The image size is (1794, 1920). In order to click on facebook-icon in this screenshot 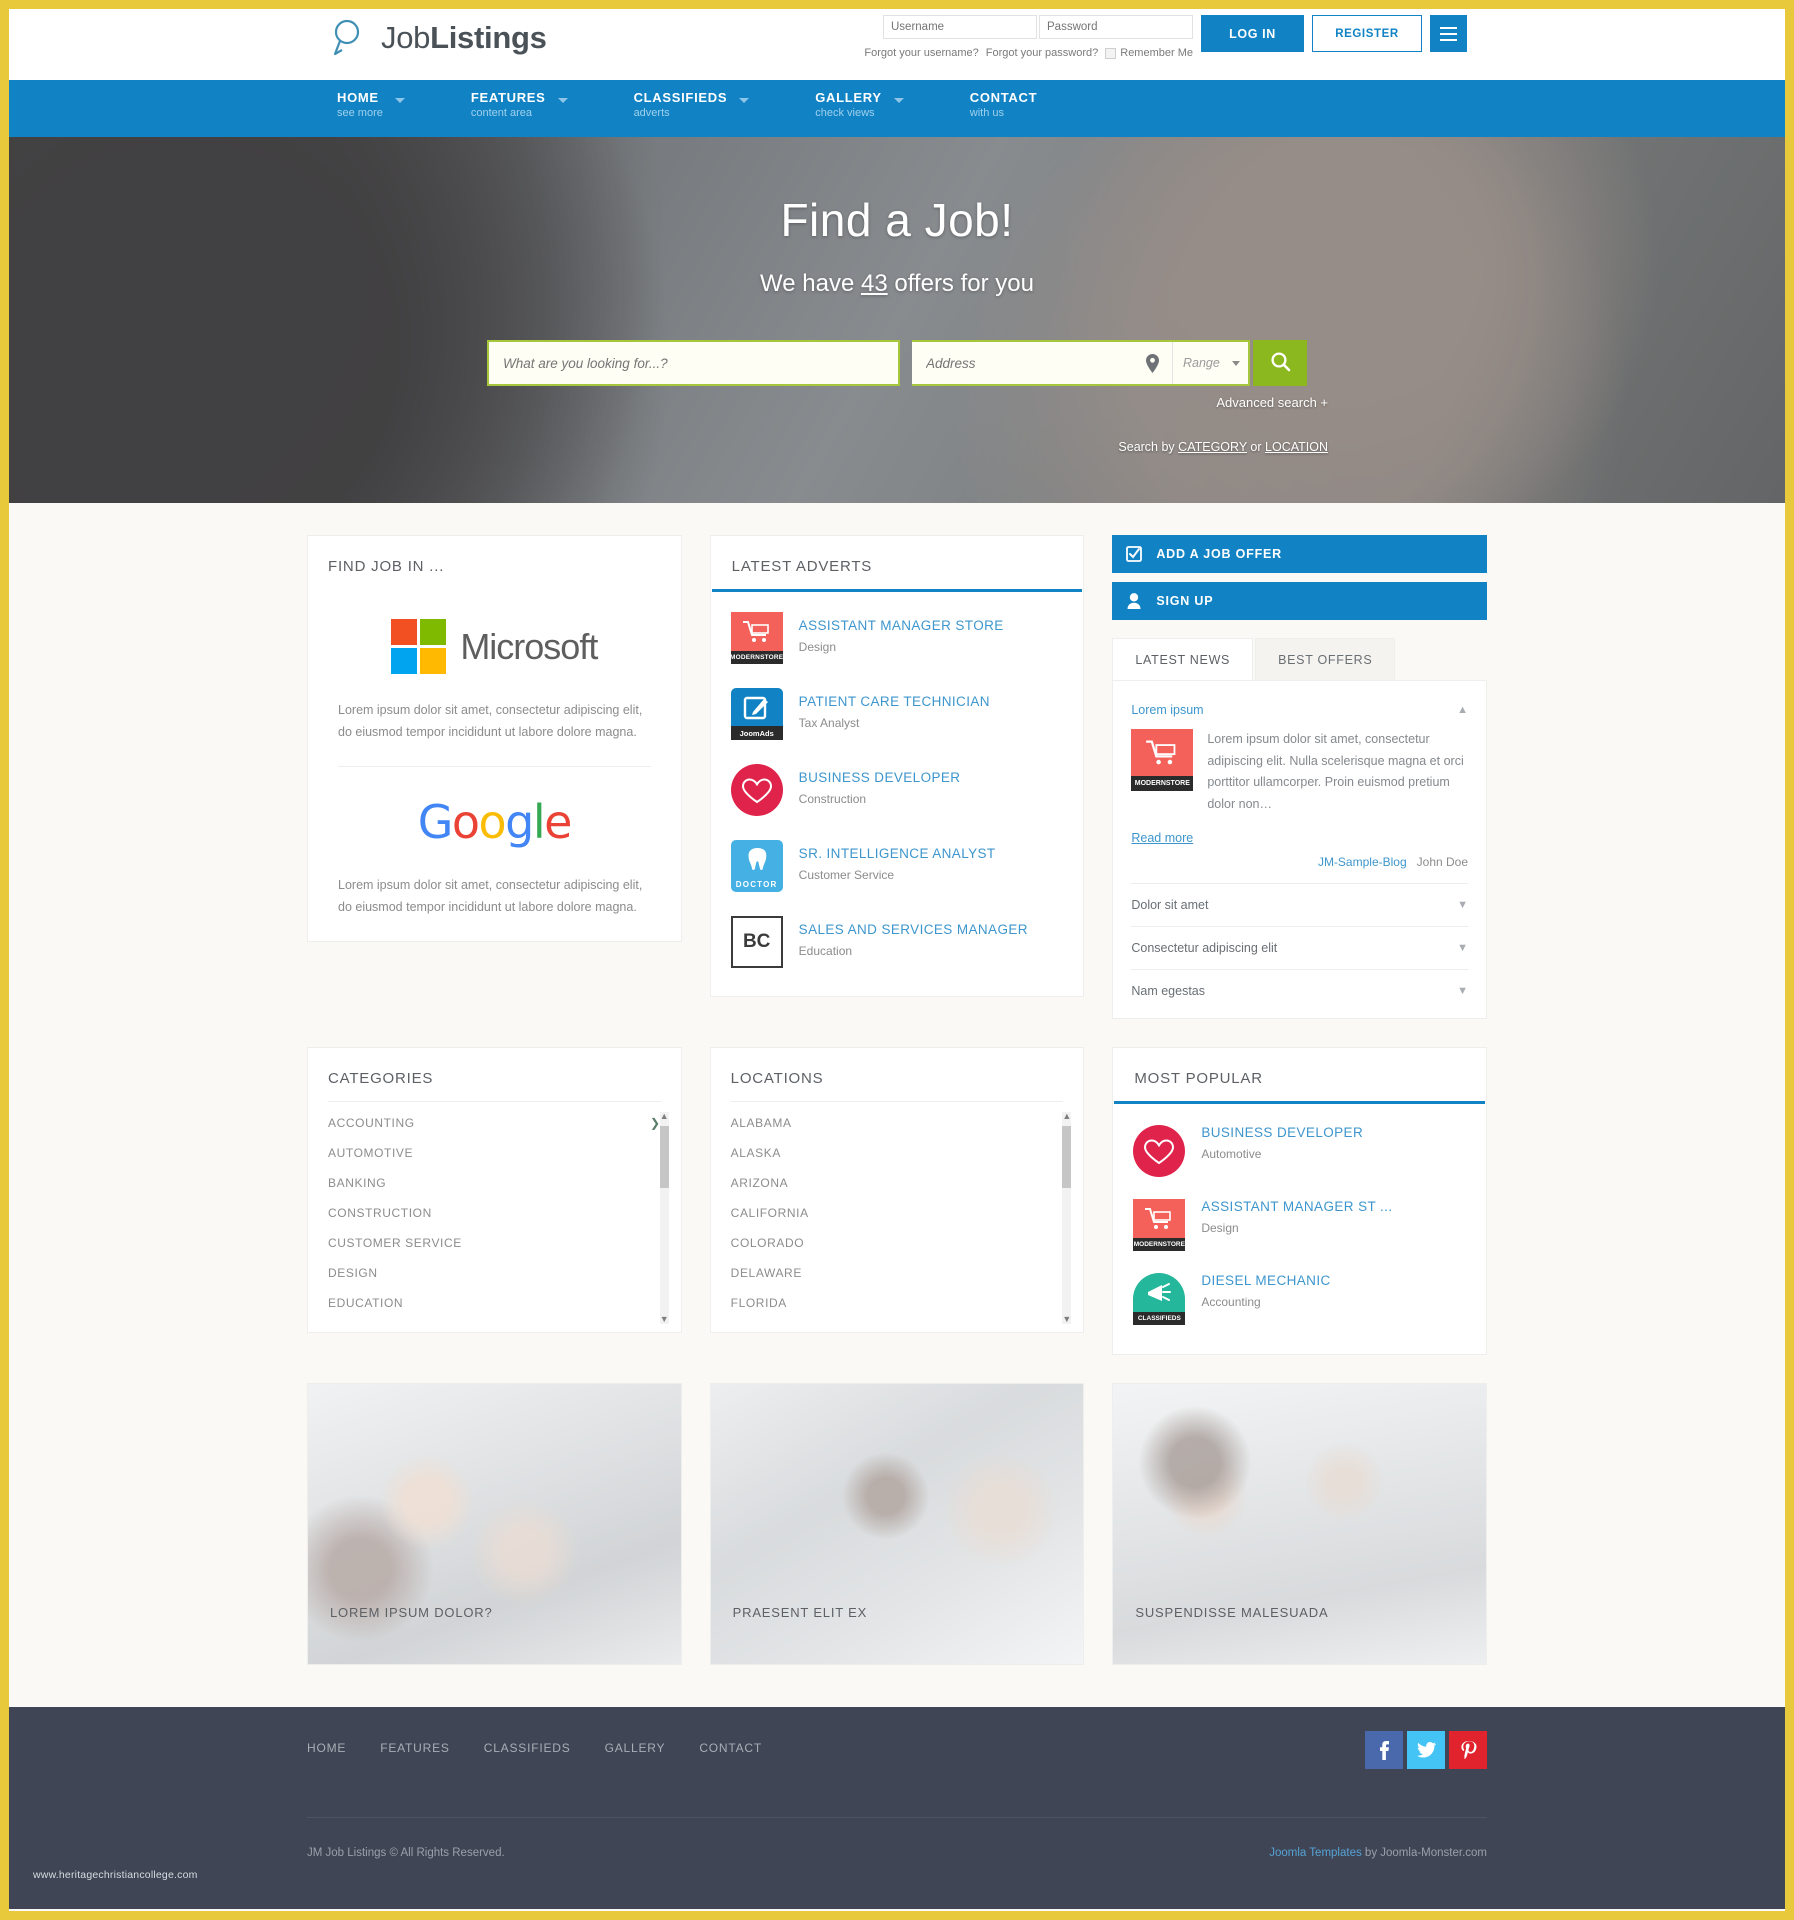, I will do `click(1384, 1750)`.